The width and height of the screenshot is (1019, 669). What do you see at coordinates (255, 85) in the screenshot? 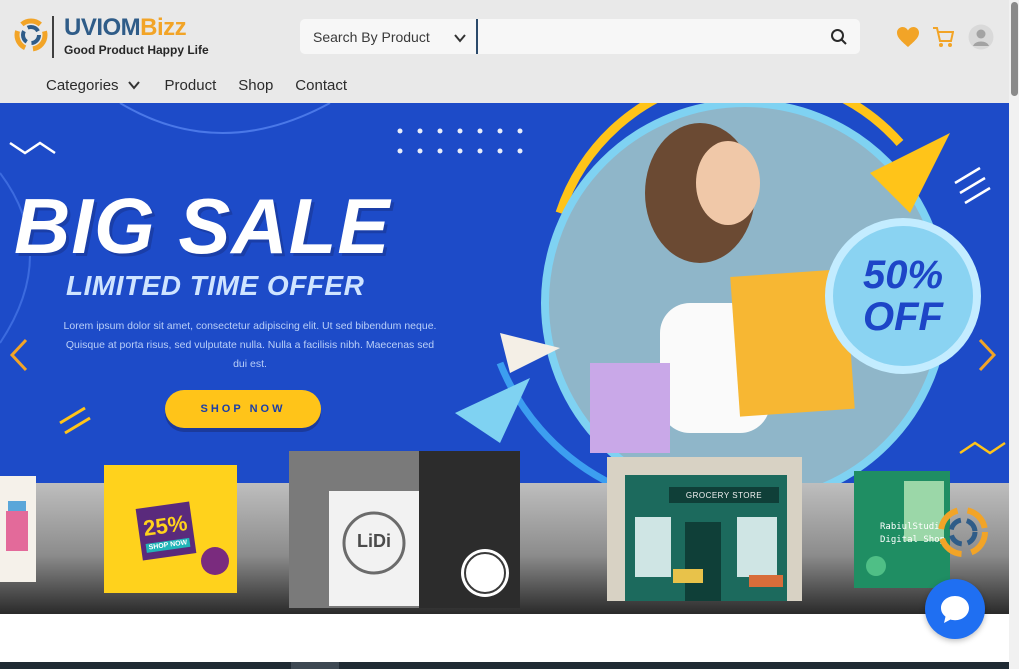
I see `nav-shop: Shop` at bounding box center [255, 85].